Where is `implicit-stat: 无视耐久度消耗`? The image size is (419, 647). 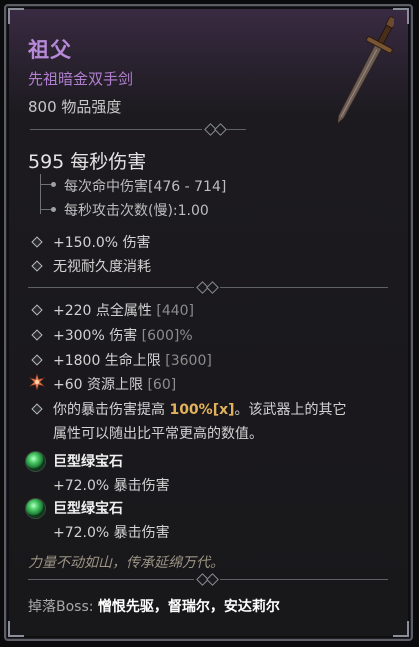 implicit-stat: 无视耐久度消耗 is located at coordinates (102, 267).